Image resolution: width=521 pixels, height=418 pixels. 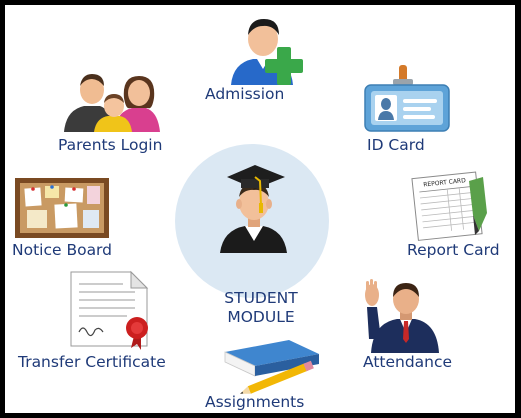 I want to click on report-card-icon: REPORT CARD, so click(x=449, y=206).